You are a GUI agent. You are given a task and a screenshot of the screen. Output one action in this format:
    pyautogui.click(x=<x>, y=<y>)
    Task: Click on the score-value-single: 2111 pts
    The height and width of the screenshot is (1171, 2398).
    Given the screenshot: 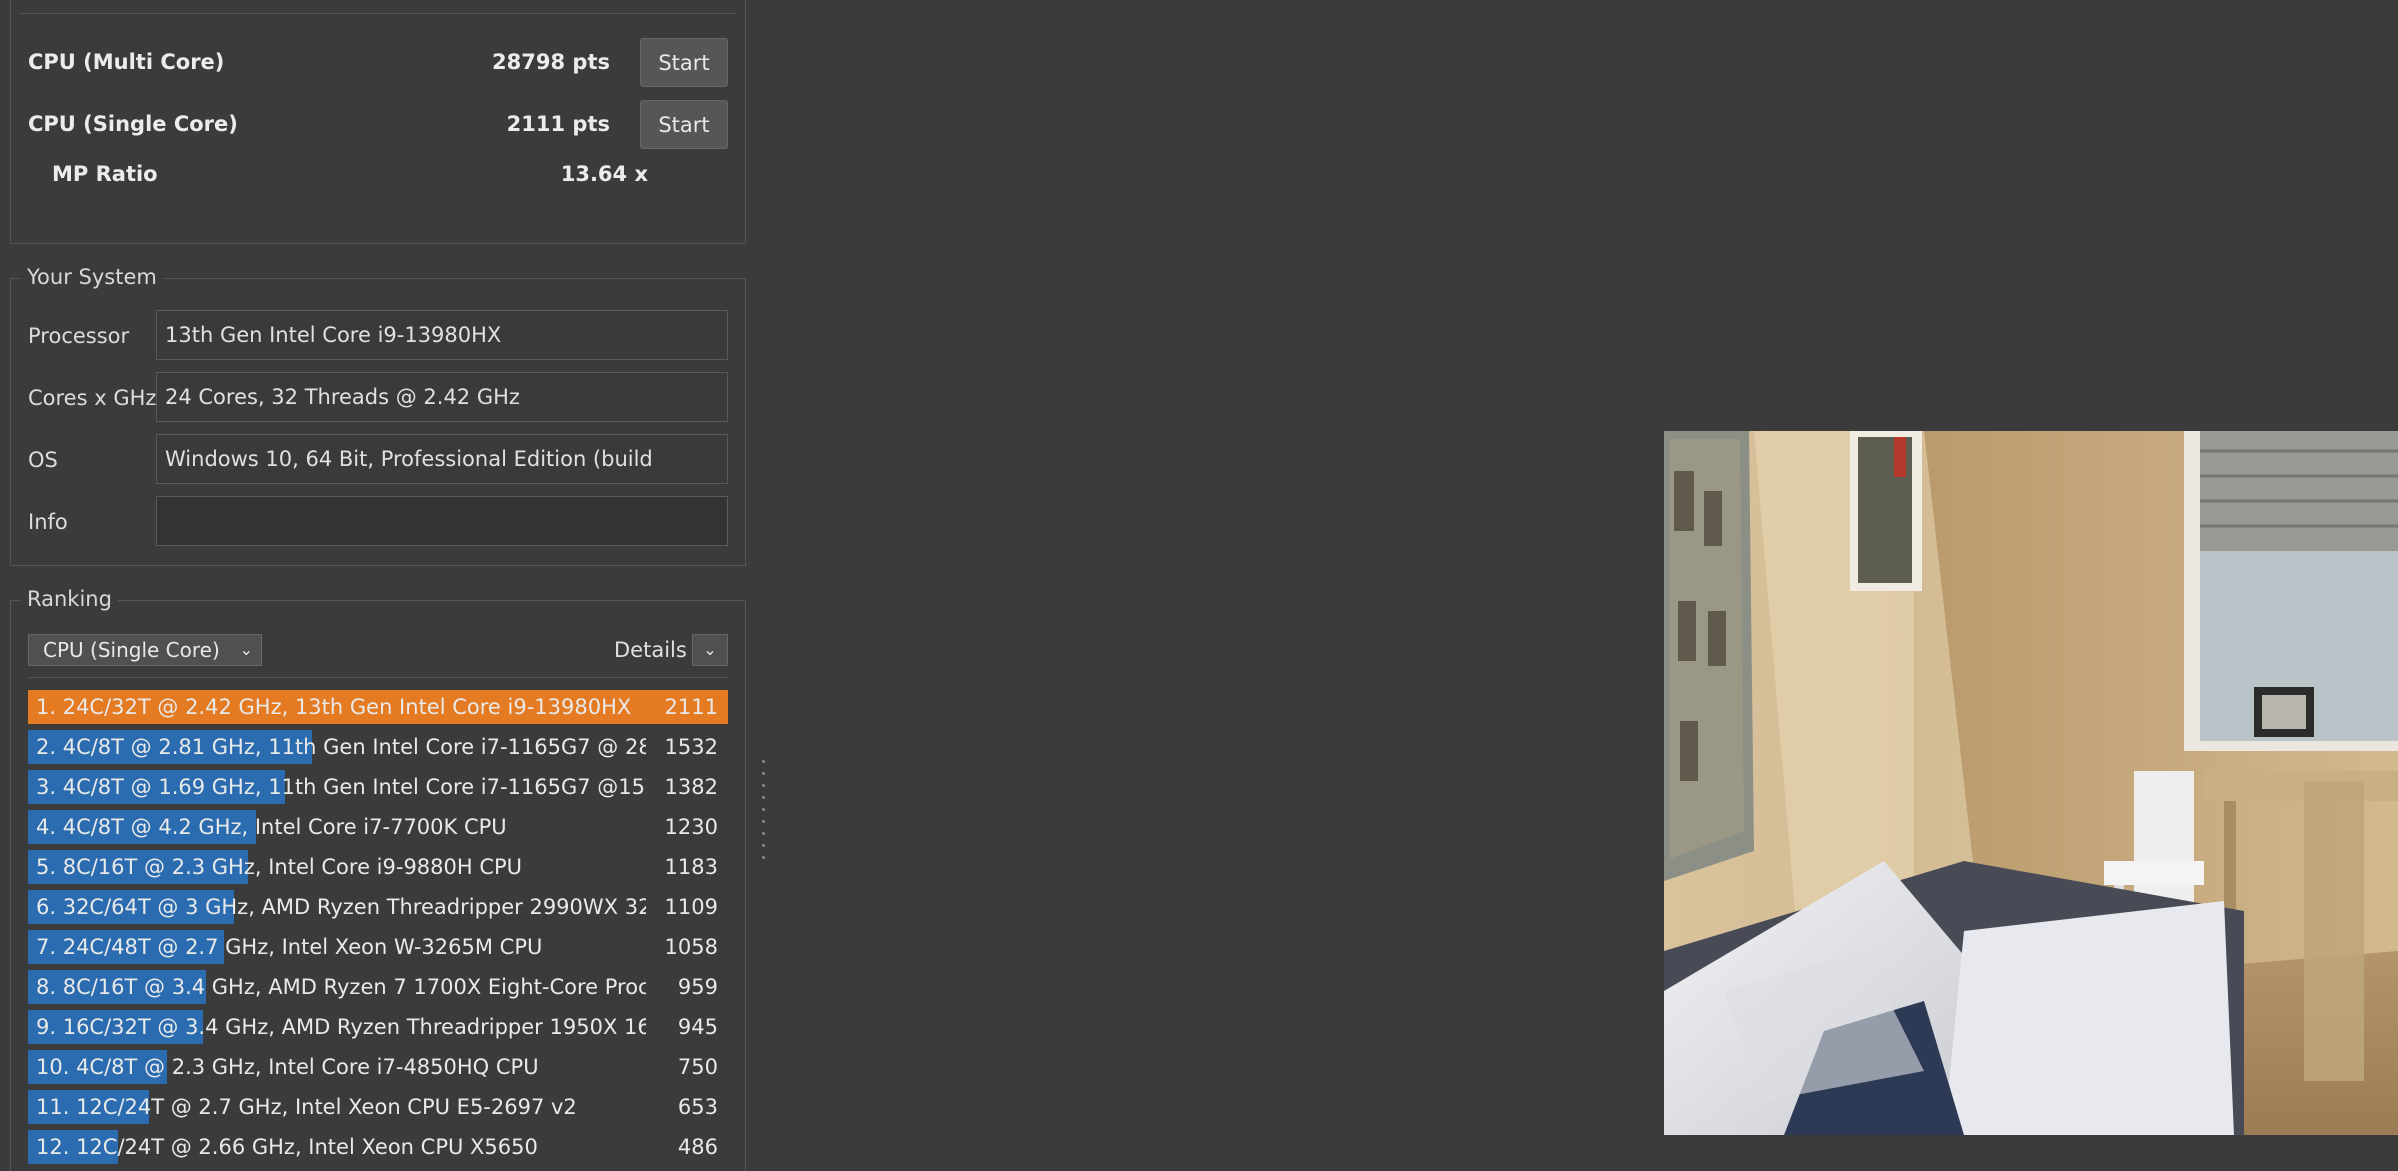 What is the action you would take?
    pyautogui.click(x=558, y=124)
    